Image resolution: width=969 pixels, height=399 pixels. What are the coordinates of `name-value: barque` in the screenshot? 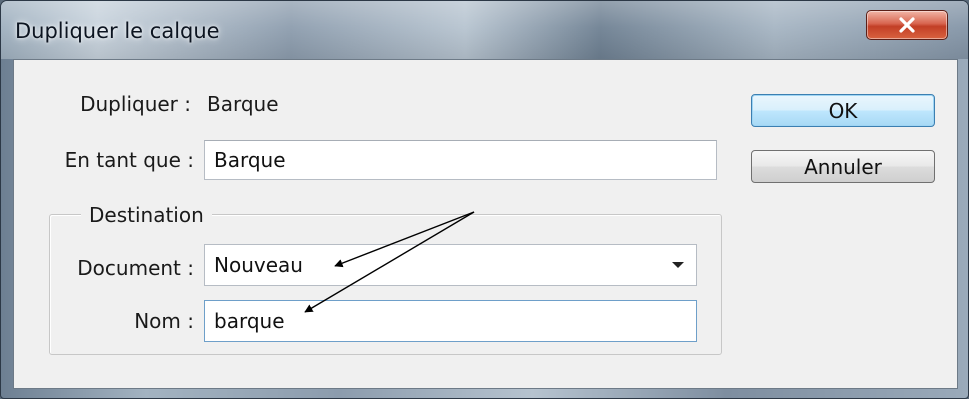 It's located at (249, 321).